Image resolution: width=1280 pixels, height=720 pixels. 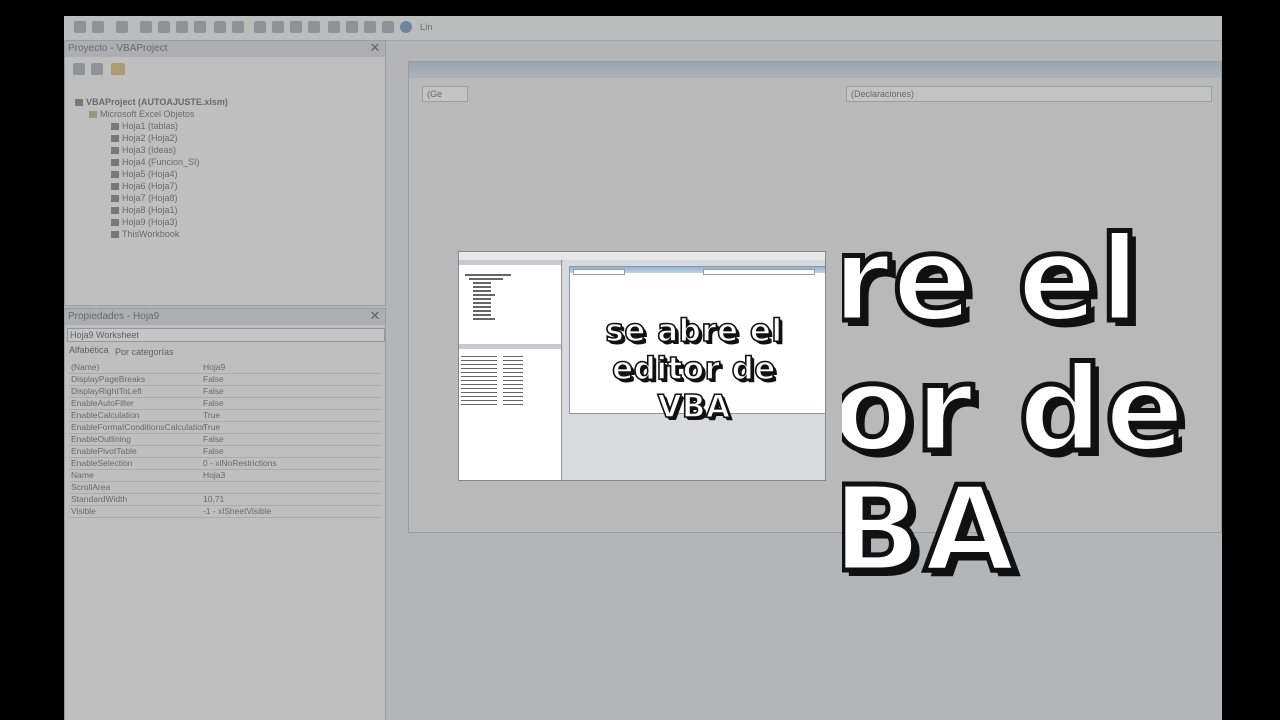 I want to click on property-name: DisplayPageBreaks, so click(x=108, y=379).